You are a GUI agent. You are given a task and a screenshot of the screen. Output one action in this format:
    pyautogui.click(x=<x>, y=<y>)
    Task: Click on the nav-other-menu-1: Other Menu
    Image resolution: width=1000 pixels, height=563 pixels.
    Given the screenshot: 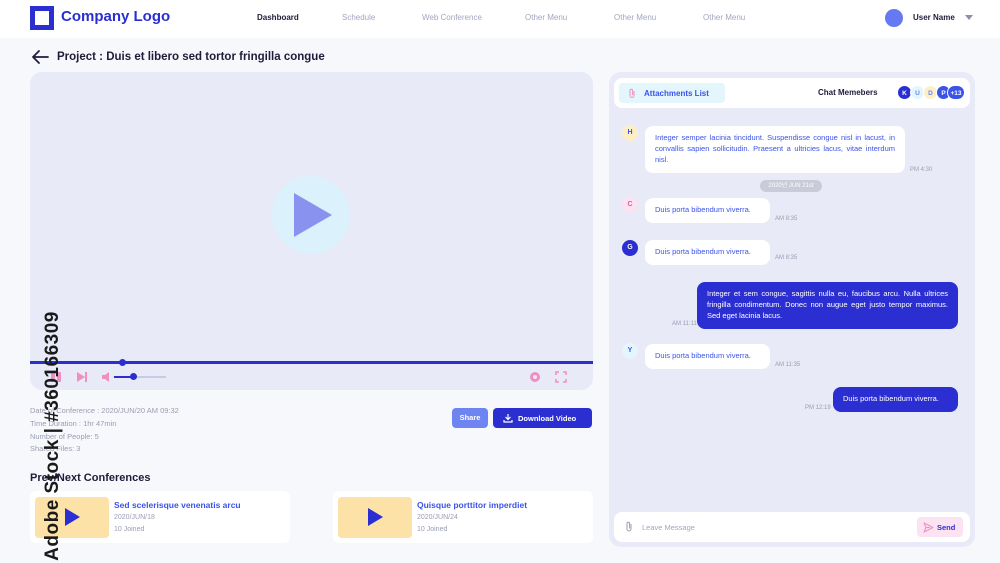 What is the action you would take?
    pyautogui.click(x=546, y=17)
    